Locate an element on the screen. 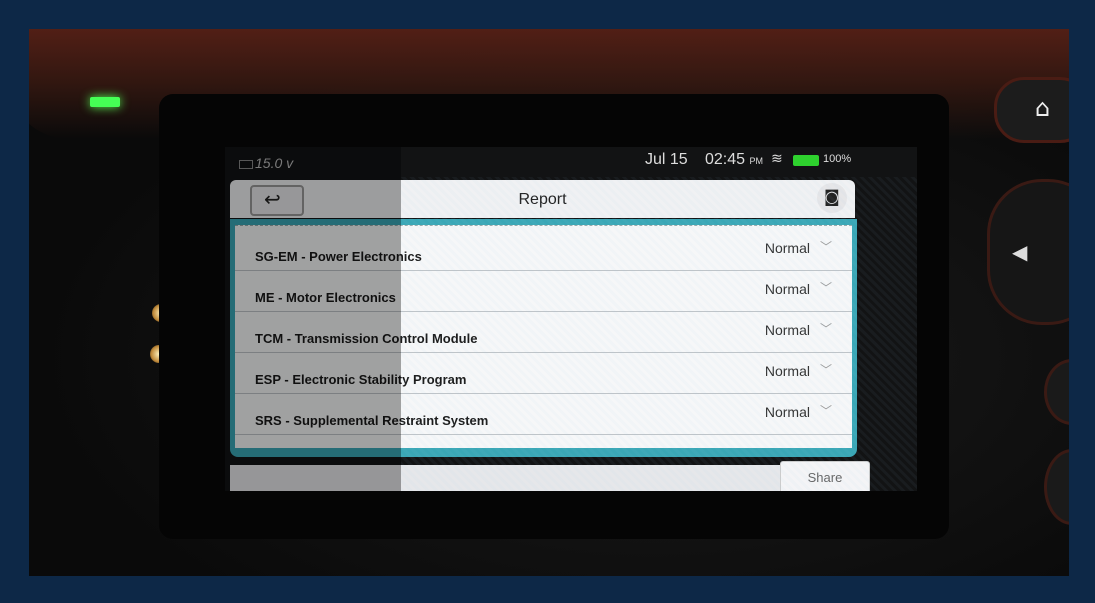 This screenshot has width=1095, height=603. dpad-left-icon: ◀ is located at coordinates (1019, 252).